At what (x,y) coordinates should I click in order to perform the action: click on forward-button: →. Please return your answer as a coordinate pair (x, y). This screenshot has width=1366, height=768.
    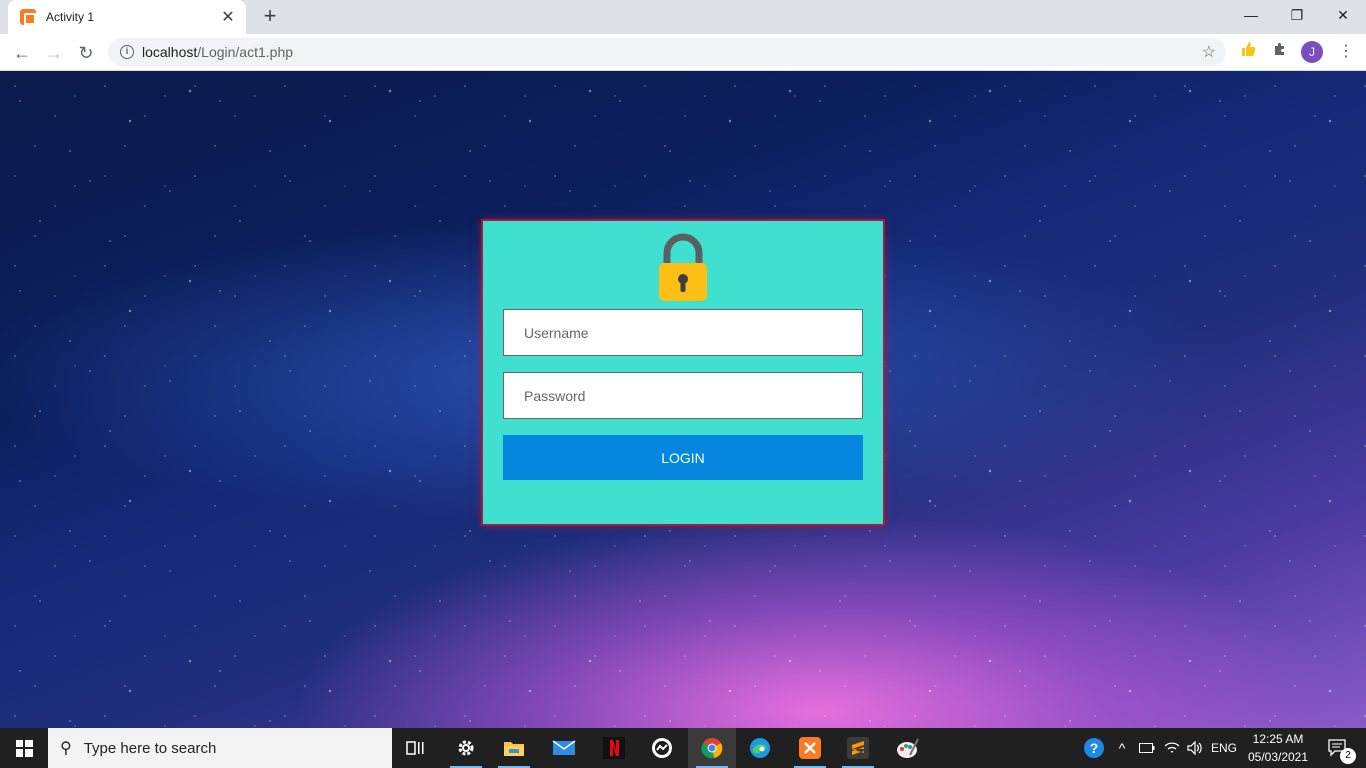
    Looking at the image, I should click on (54, 53).